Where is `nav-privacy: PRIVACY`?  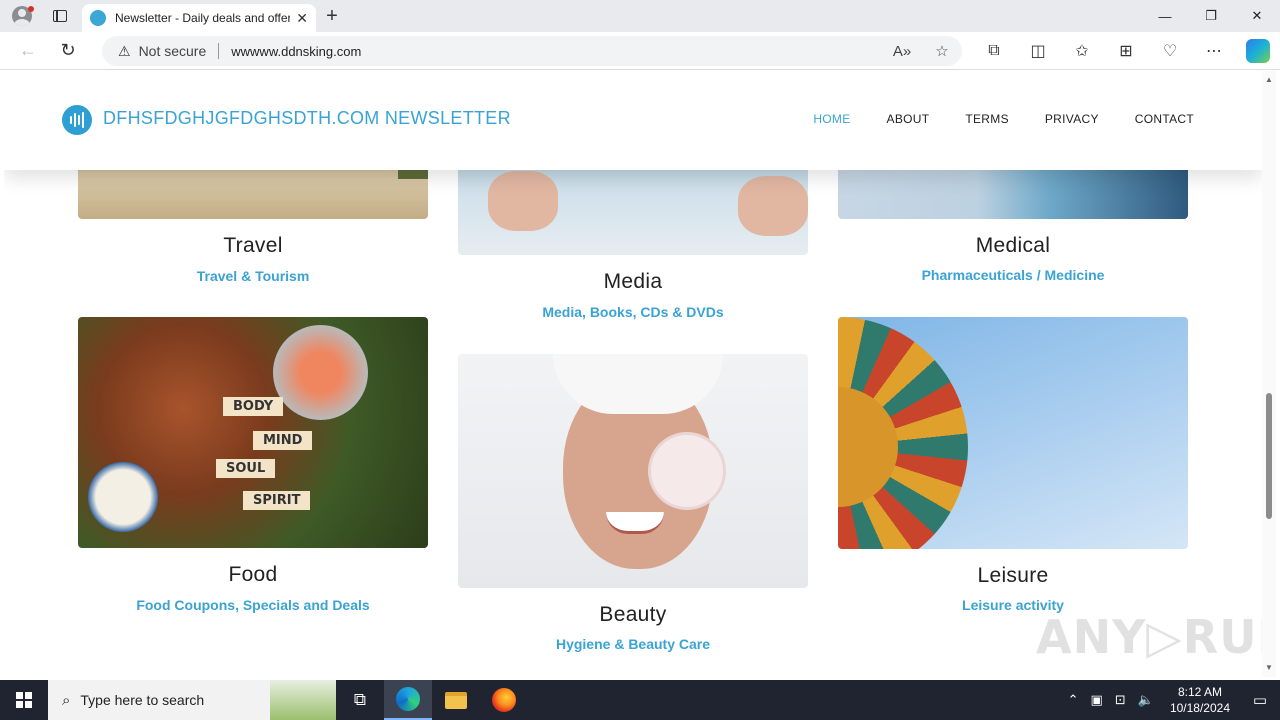 nav-privacy: PRIVACY is located at coordinates (1072, 119).